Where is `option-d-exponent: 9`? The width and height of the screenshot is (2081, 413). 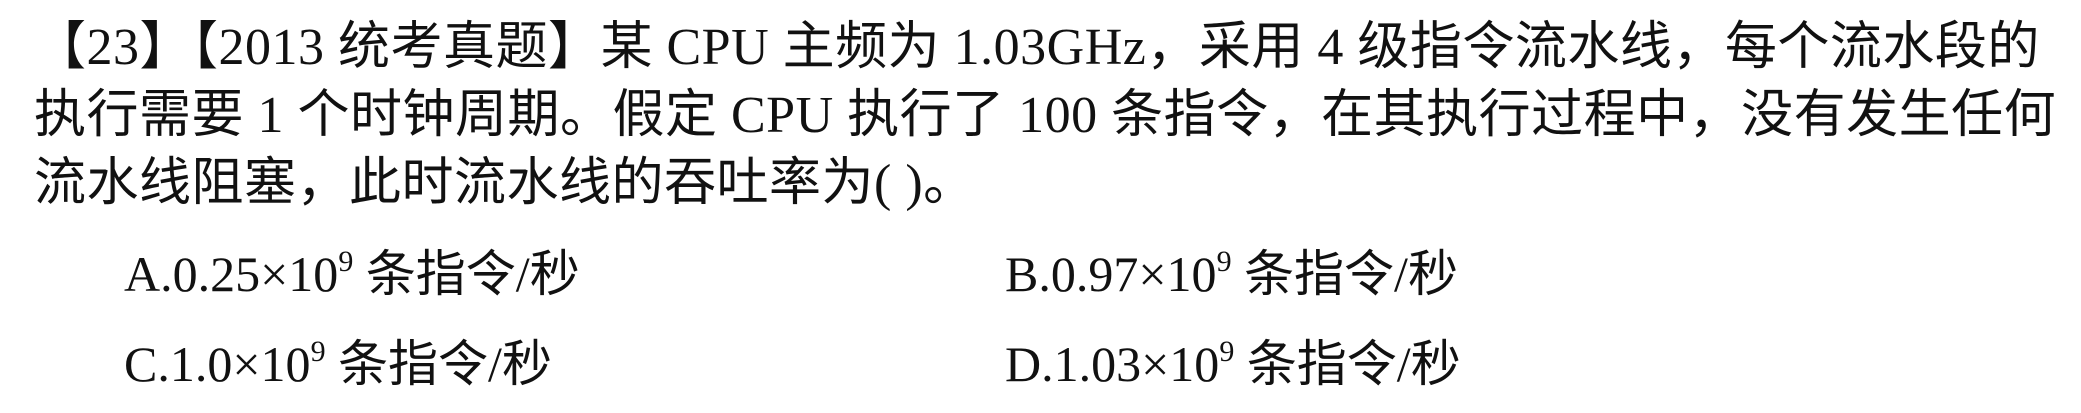 option-d-exponent: 9 is located at coordinates (1227, 351).